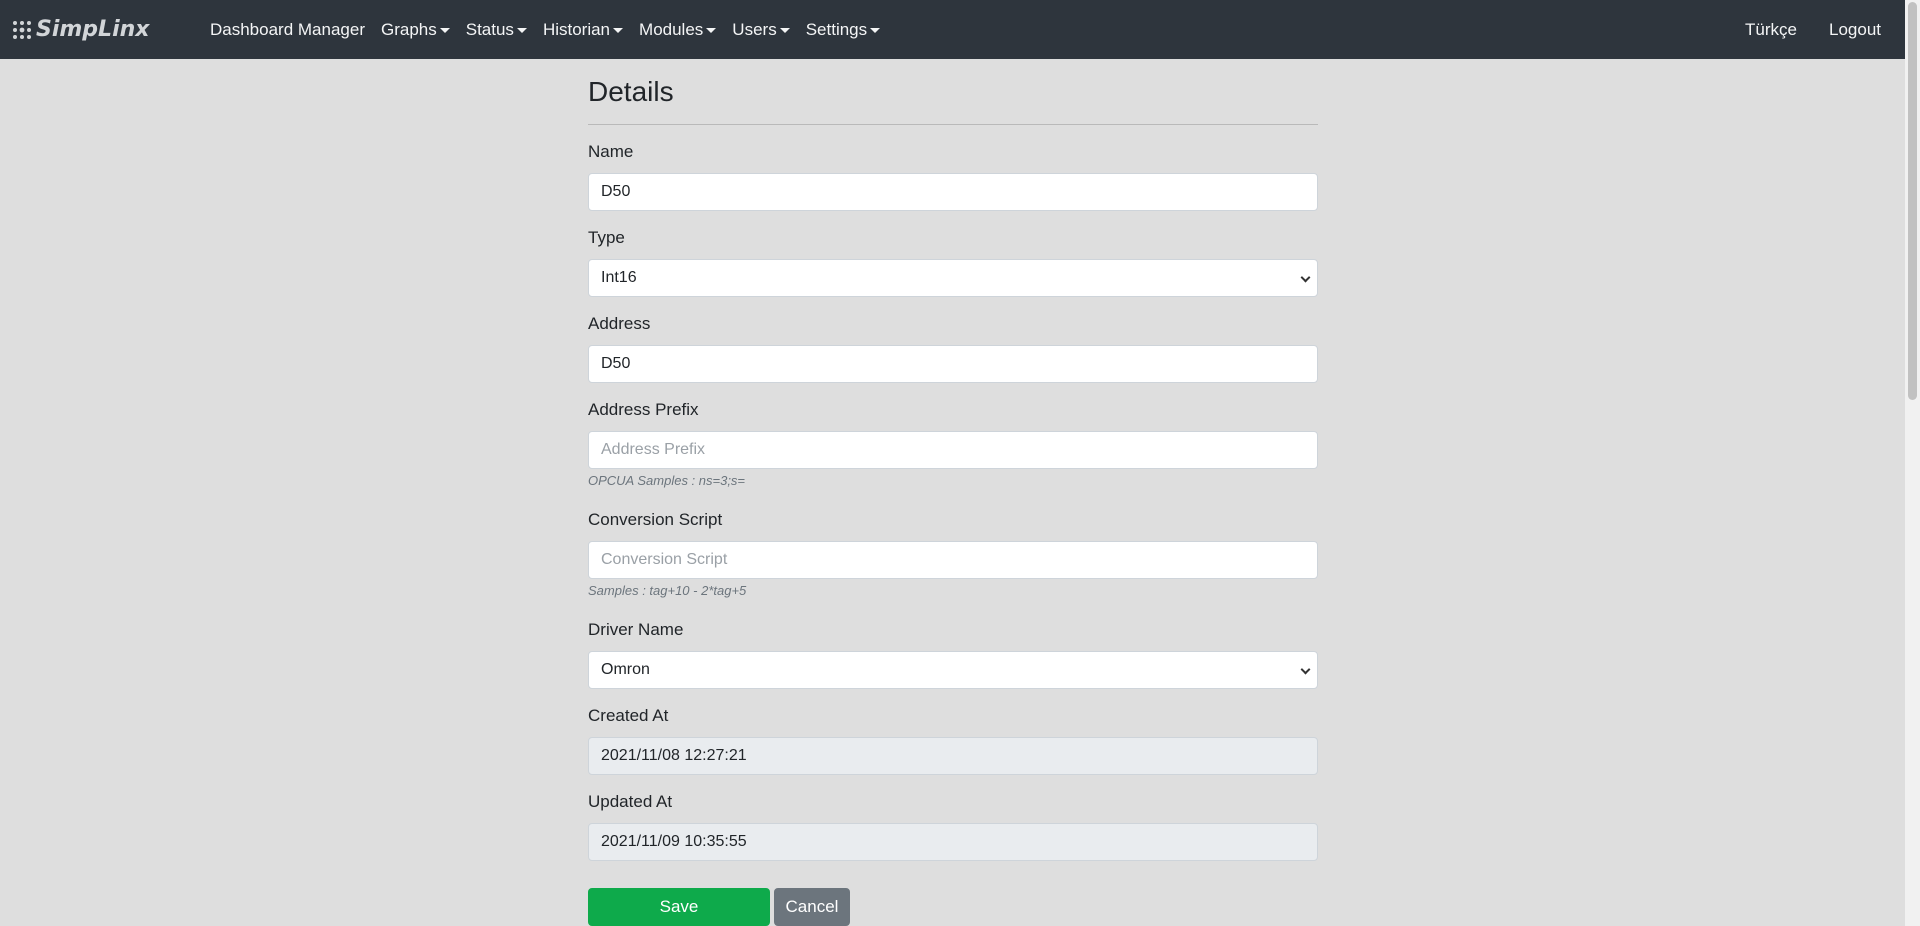 This screenshot has height=926, width=1920. I want to click on nav-right: Türkçe Logout, so click(1797, 29).